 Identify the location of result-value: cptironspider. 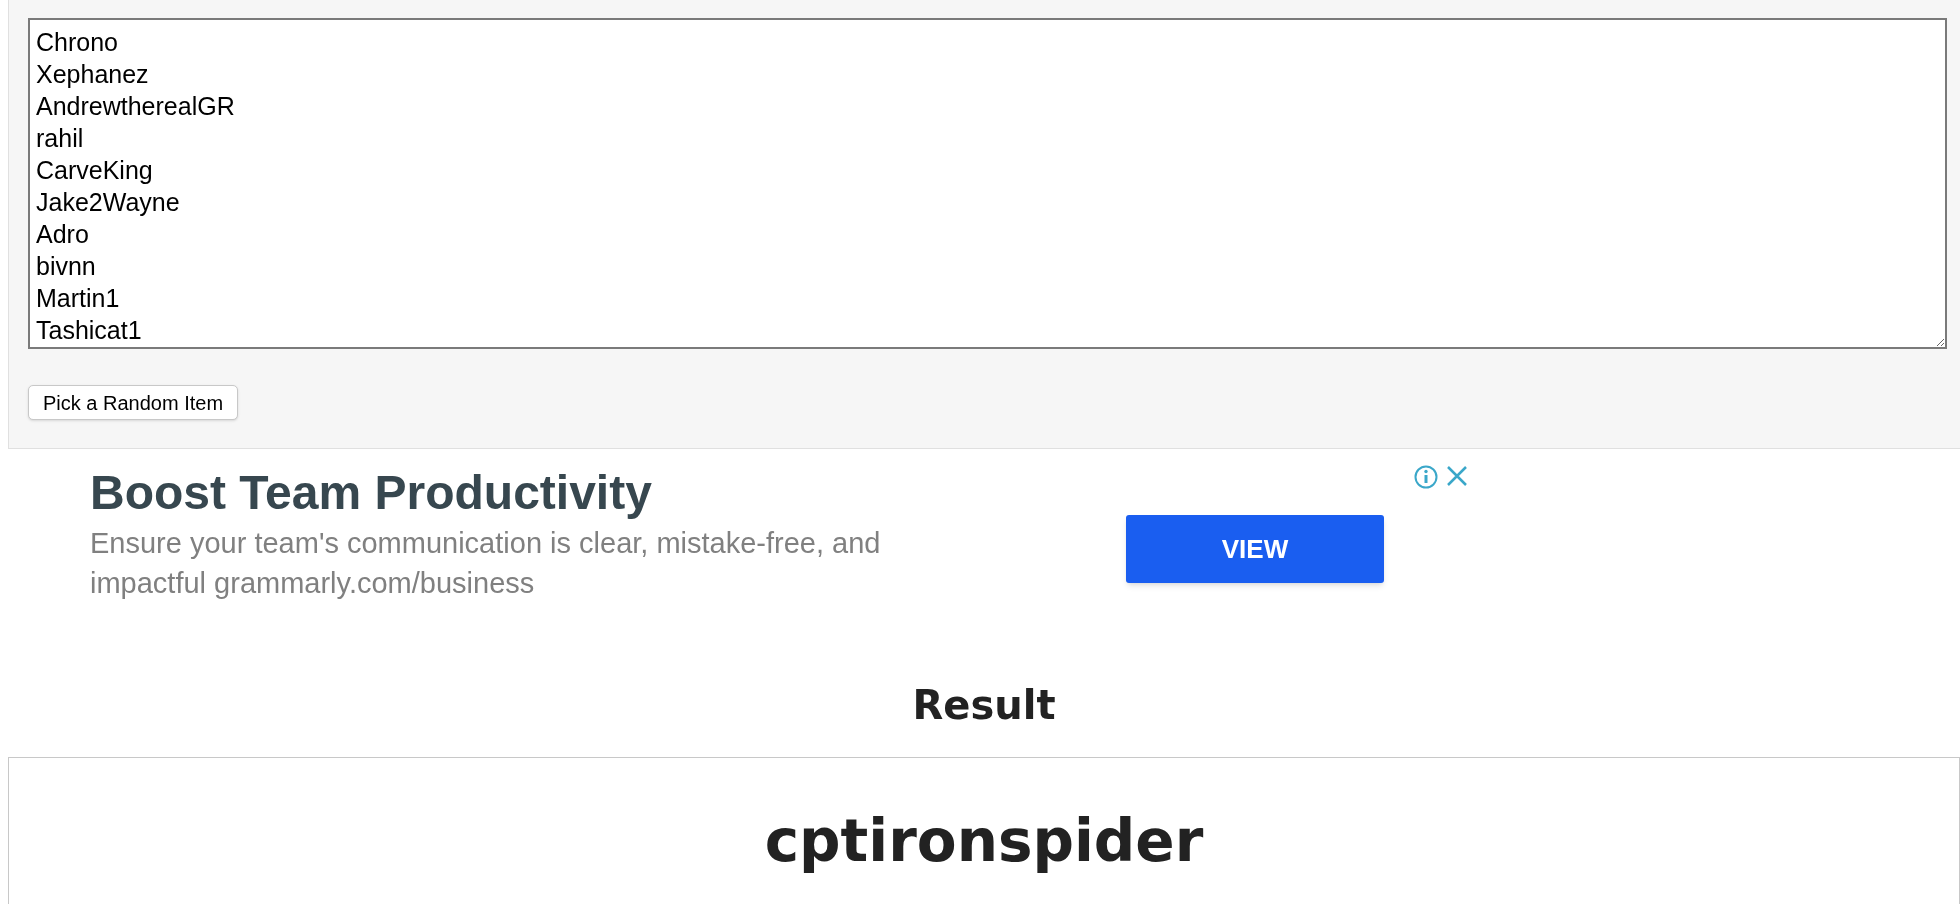
(984, 841).